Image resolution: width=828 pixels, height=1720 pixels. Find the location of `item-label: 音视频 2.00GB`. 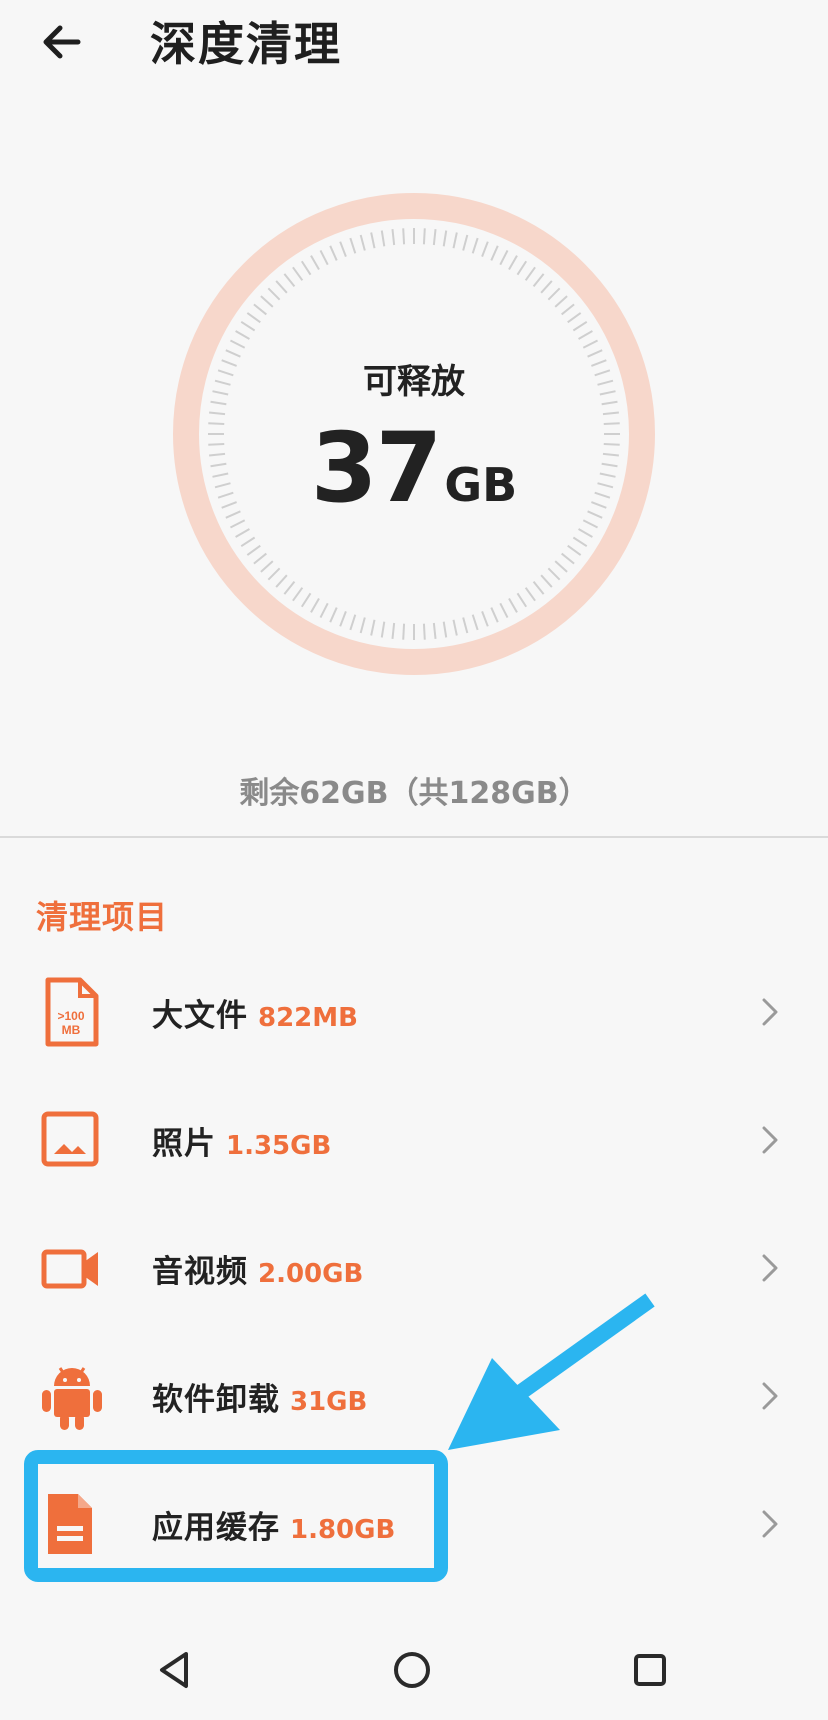

item-label: 音视频 2.00GB is located at coordinates (258, 1272).